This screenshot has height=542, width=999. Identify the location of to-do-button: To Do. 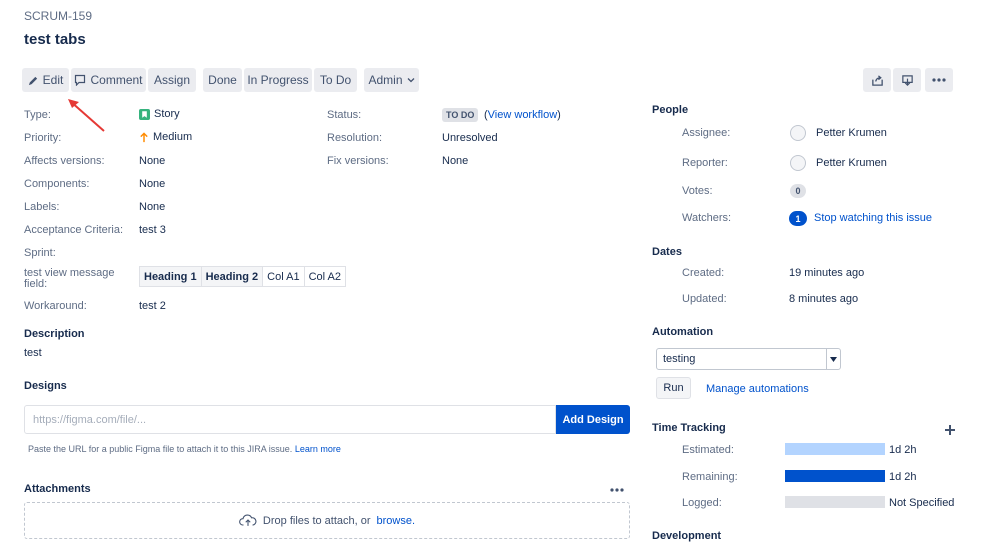
(335, 80).